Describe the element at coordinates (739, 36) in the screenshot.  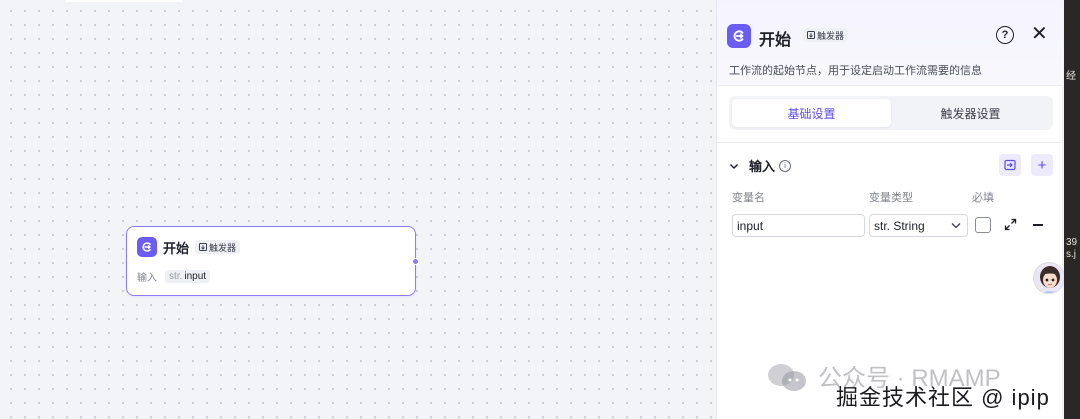
I see `panel-start-icon` at that location.